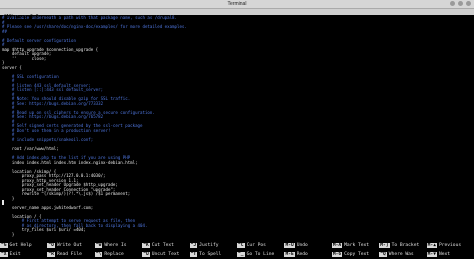 This screenshot has height=259, width=474. I want to click on shortcut-key: ^X, so click(4, 254).